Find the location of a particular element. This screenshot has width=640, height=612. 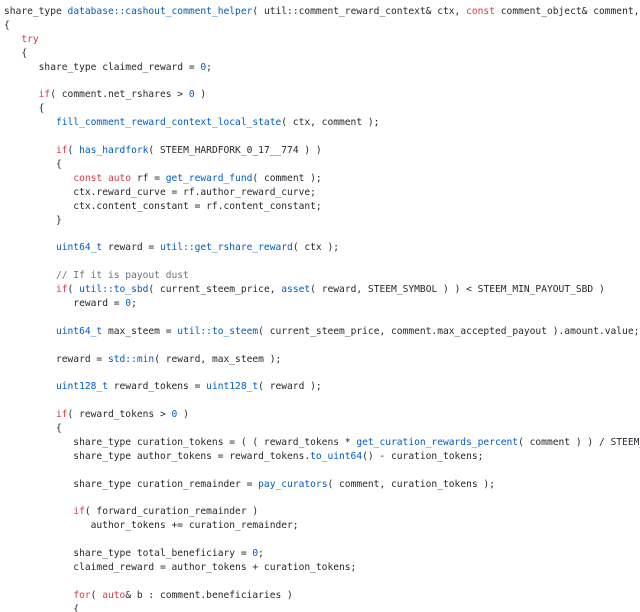

code-token: author_tokens += curation_remainder; is located at coordinates (151, 526).